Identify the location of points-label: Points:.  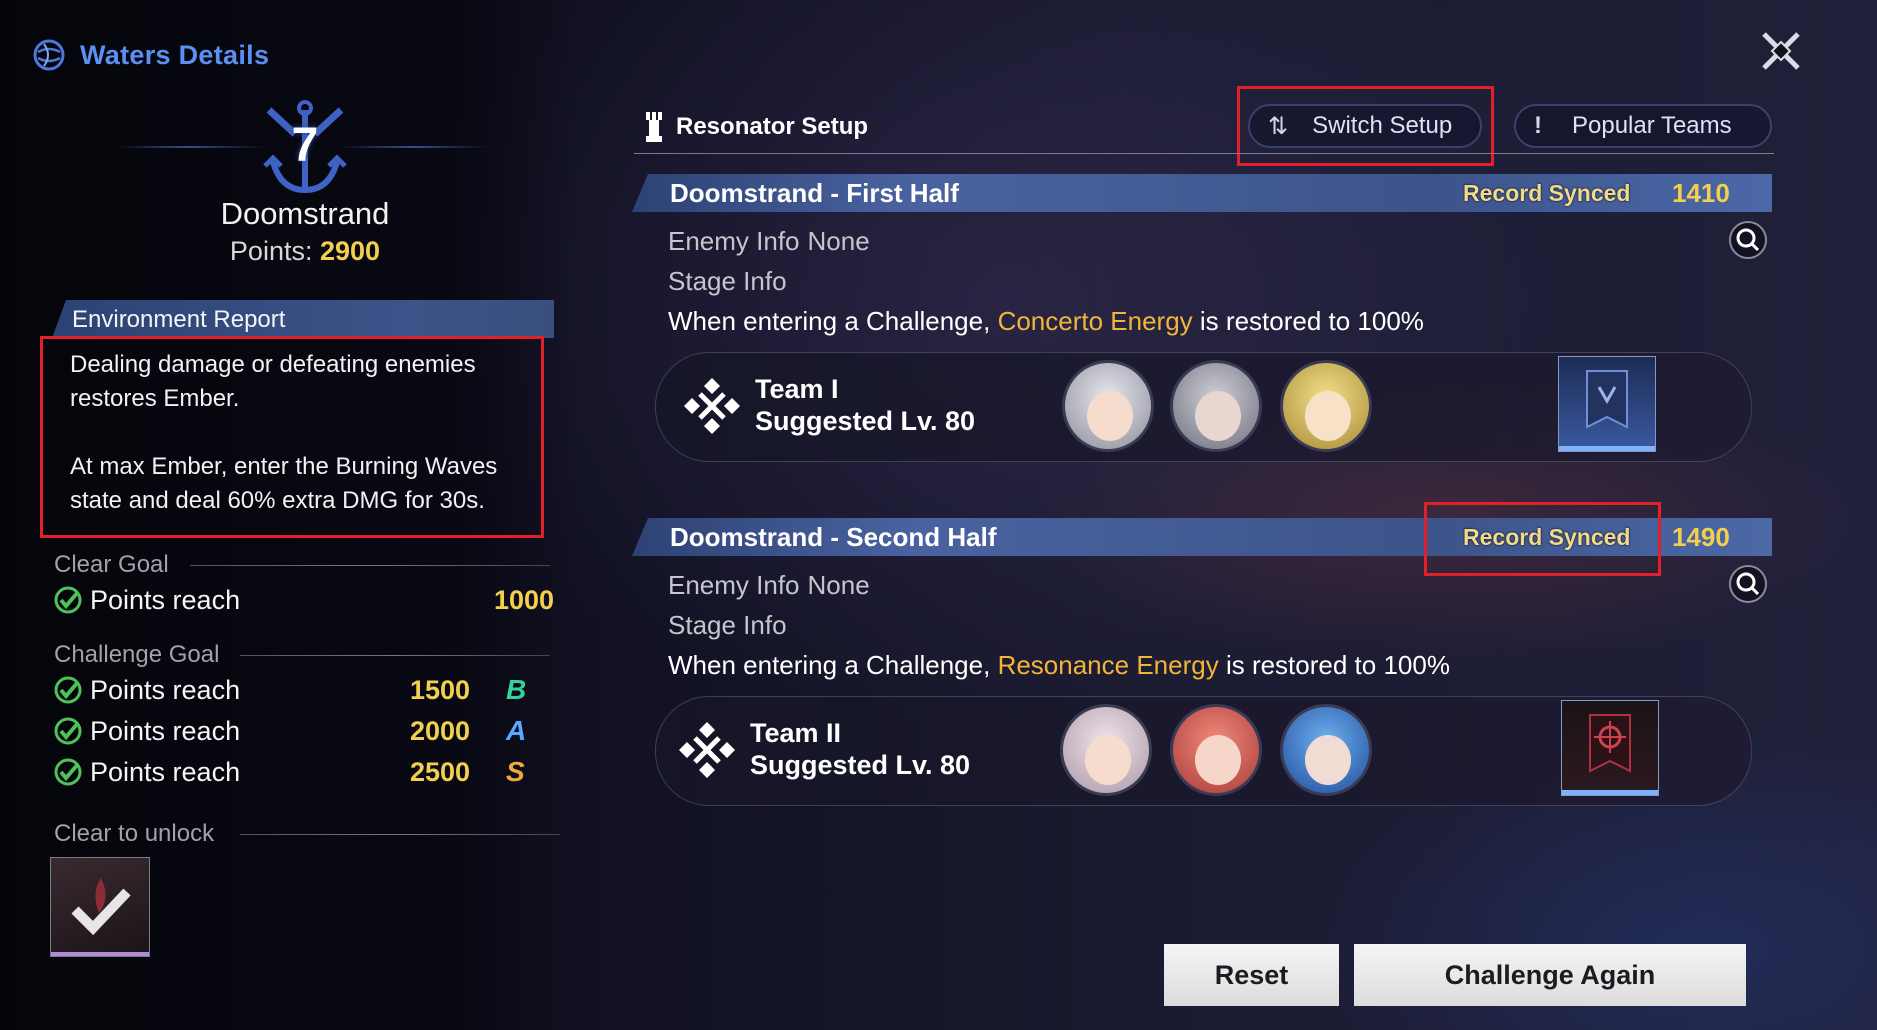
(271, 251).